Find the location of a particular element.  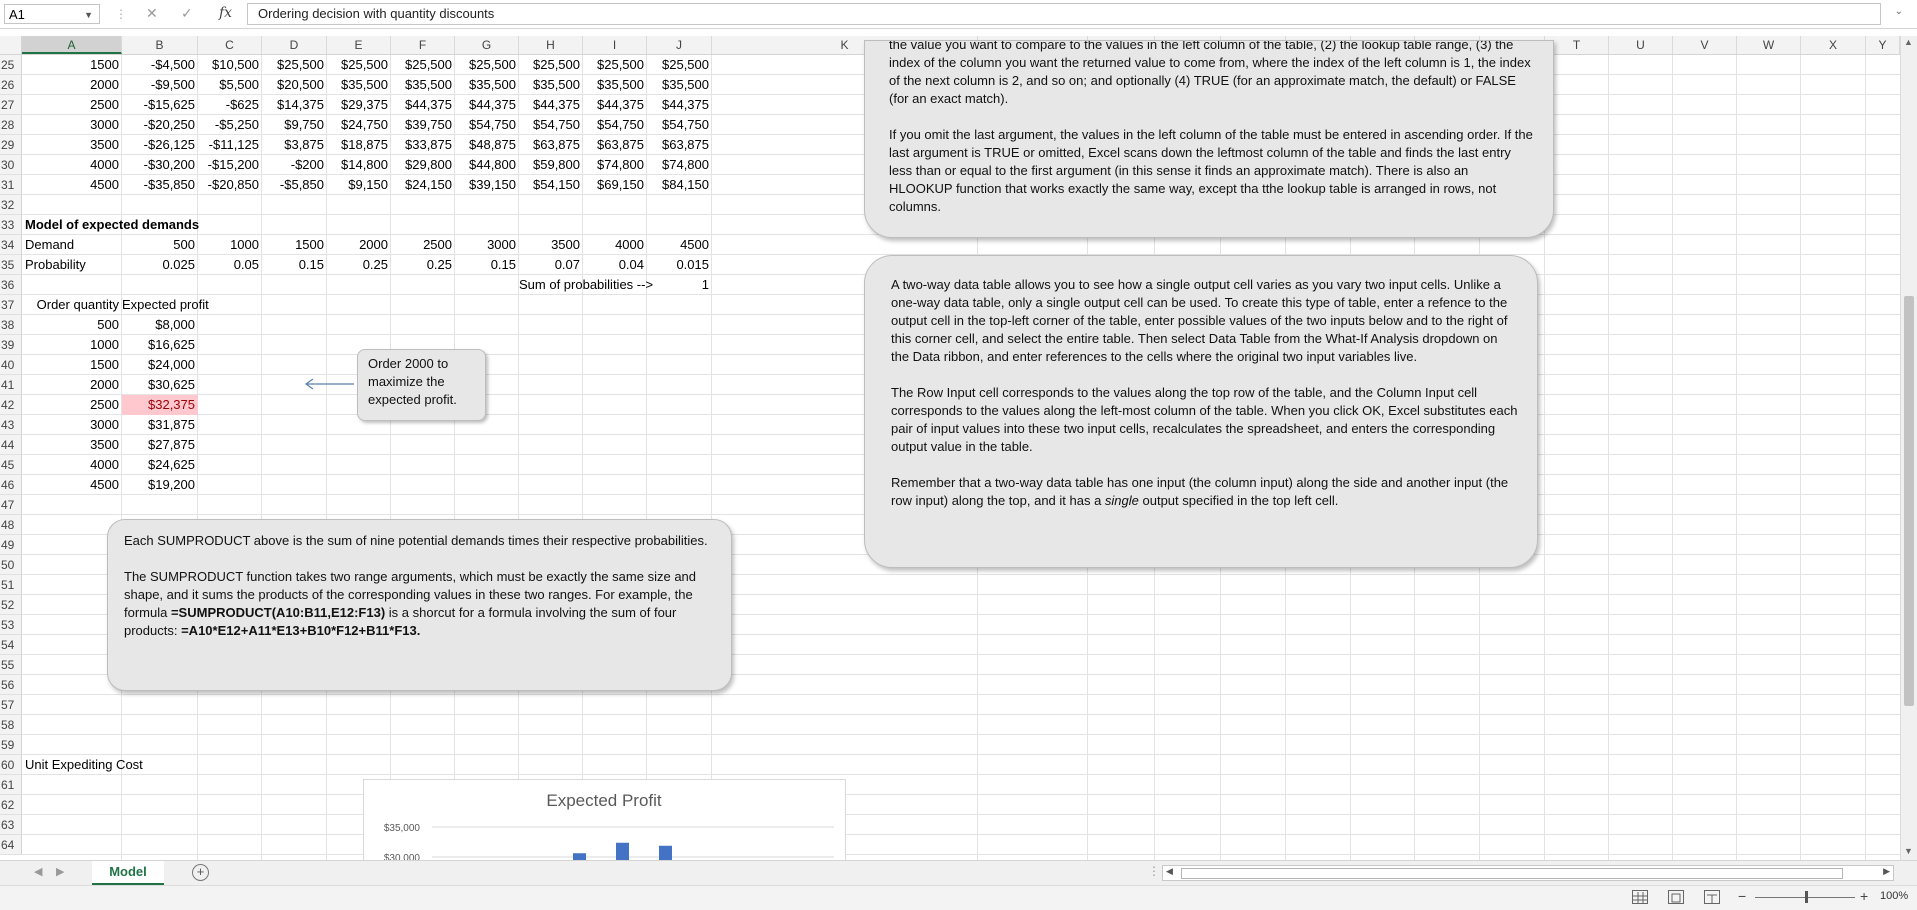

table-cell-a26: 2000 is located at coordinates (72, 85).